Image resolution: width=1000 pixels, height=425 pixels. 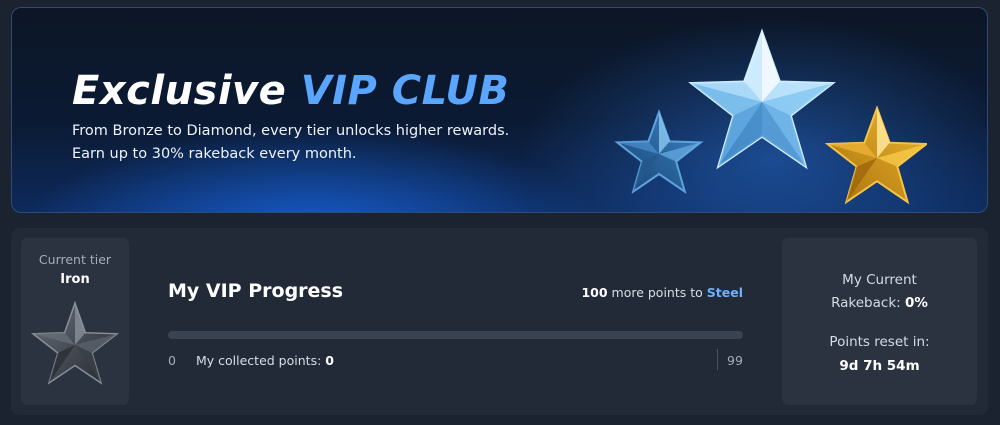 What do you see at coordinates (659, 151) in the screenshot?
I see `small-blue-star-icon` at bounding box center [659, 151].